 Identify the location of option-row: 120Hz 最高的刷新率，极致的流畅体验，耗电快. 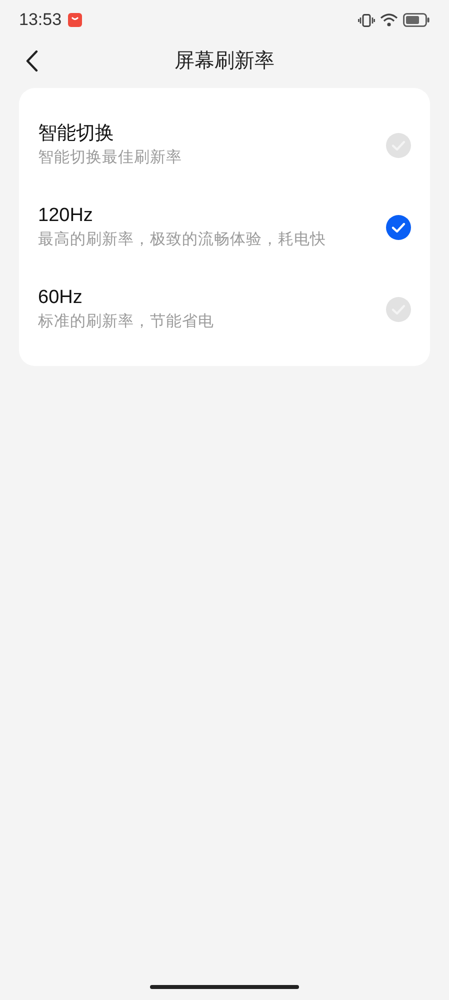
(224, 227).